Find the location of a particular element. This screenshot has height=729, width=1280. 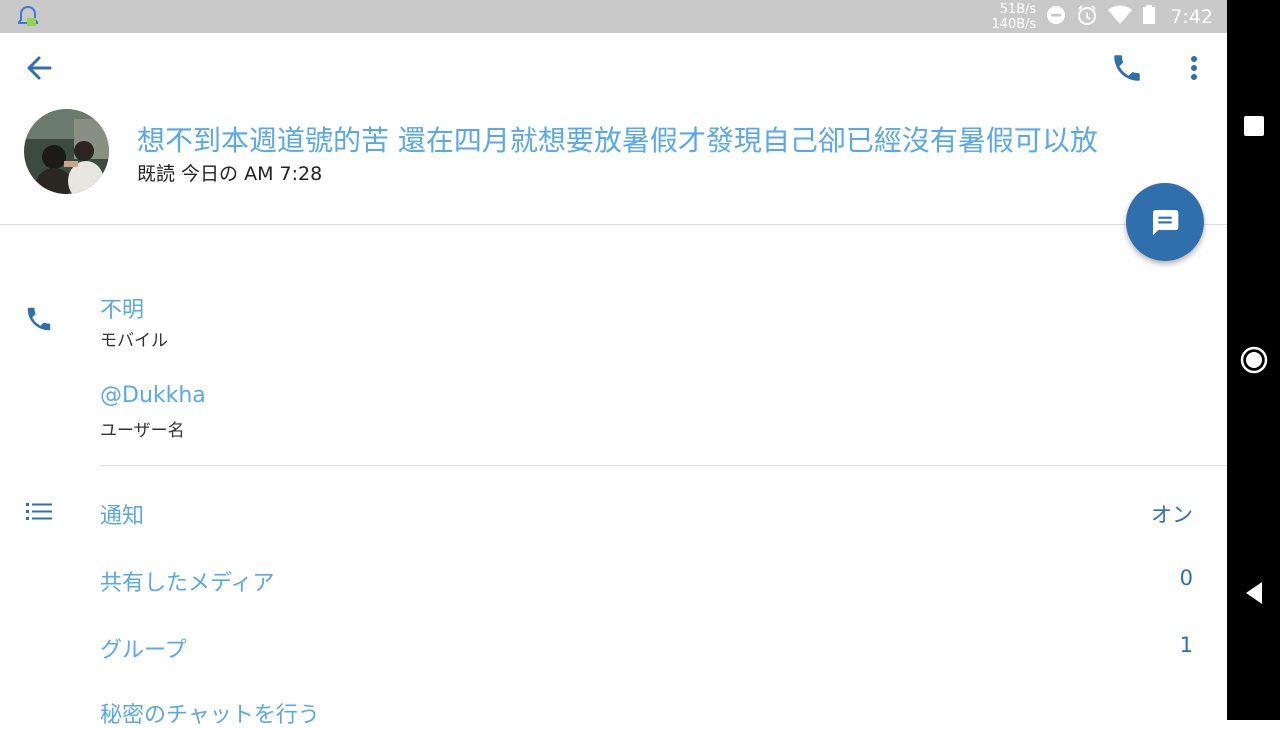

shared-media-label: 共有したメディア is located at coordinates (187, 581).